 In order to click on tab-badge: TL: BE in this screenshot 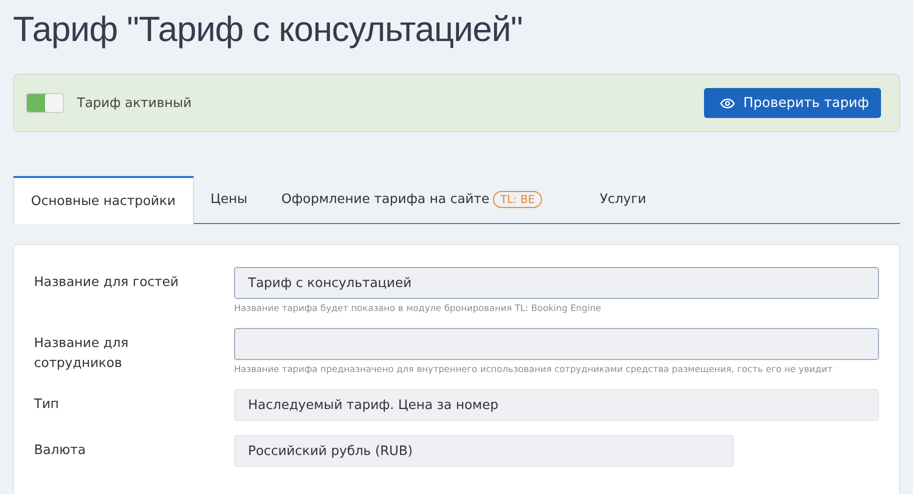, I will do `click(517, 199)`.